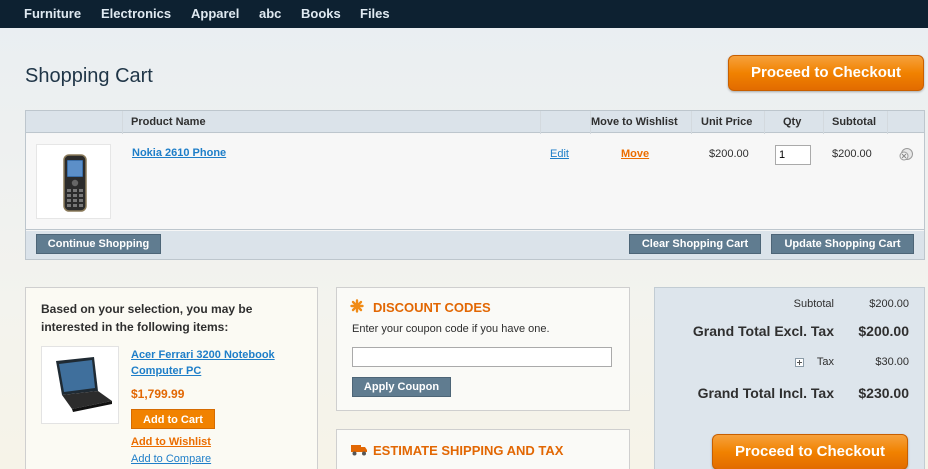  I want to click on estimate-shipping-box: ESTIMATE SHIPPING AND TAX, so click(483, 449).